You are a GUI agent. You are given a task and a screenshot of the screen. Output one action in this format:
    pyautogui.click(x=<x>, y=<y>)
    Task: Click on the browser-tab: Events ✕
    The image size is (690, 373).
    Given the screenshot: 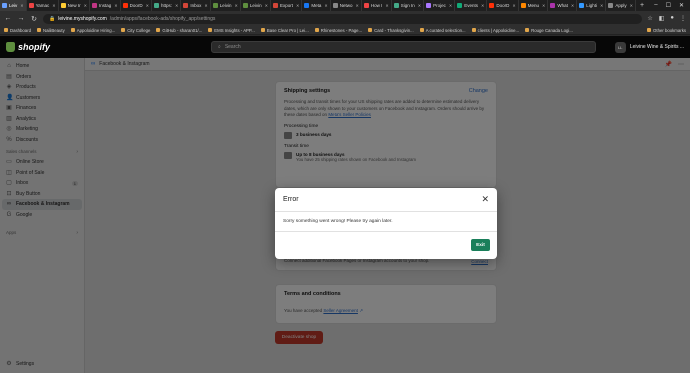 What is the action you would take?
    pyautogui.click(x=471, y=5)
    